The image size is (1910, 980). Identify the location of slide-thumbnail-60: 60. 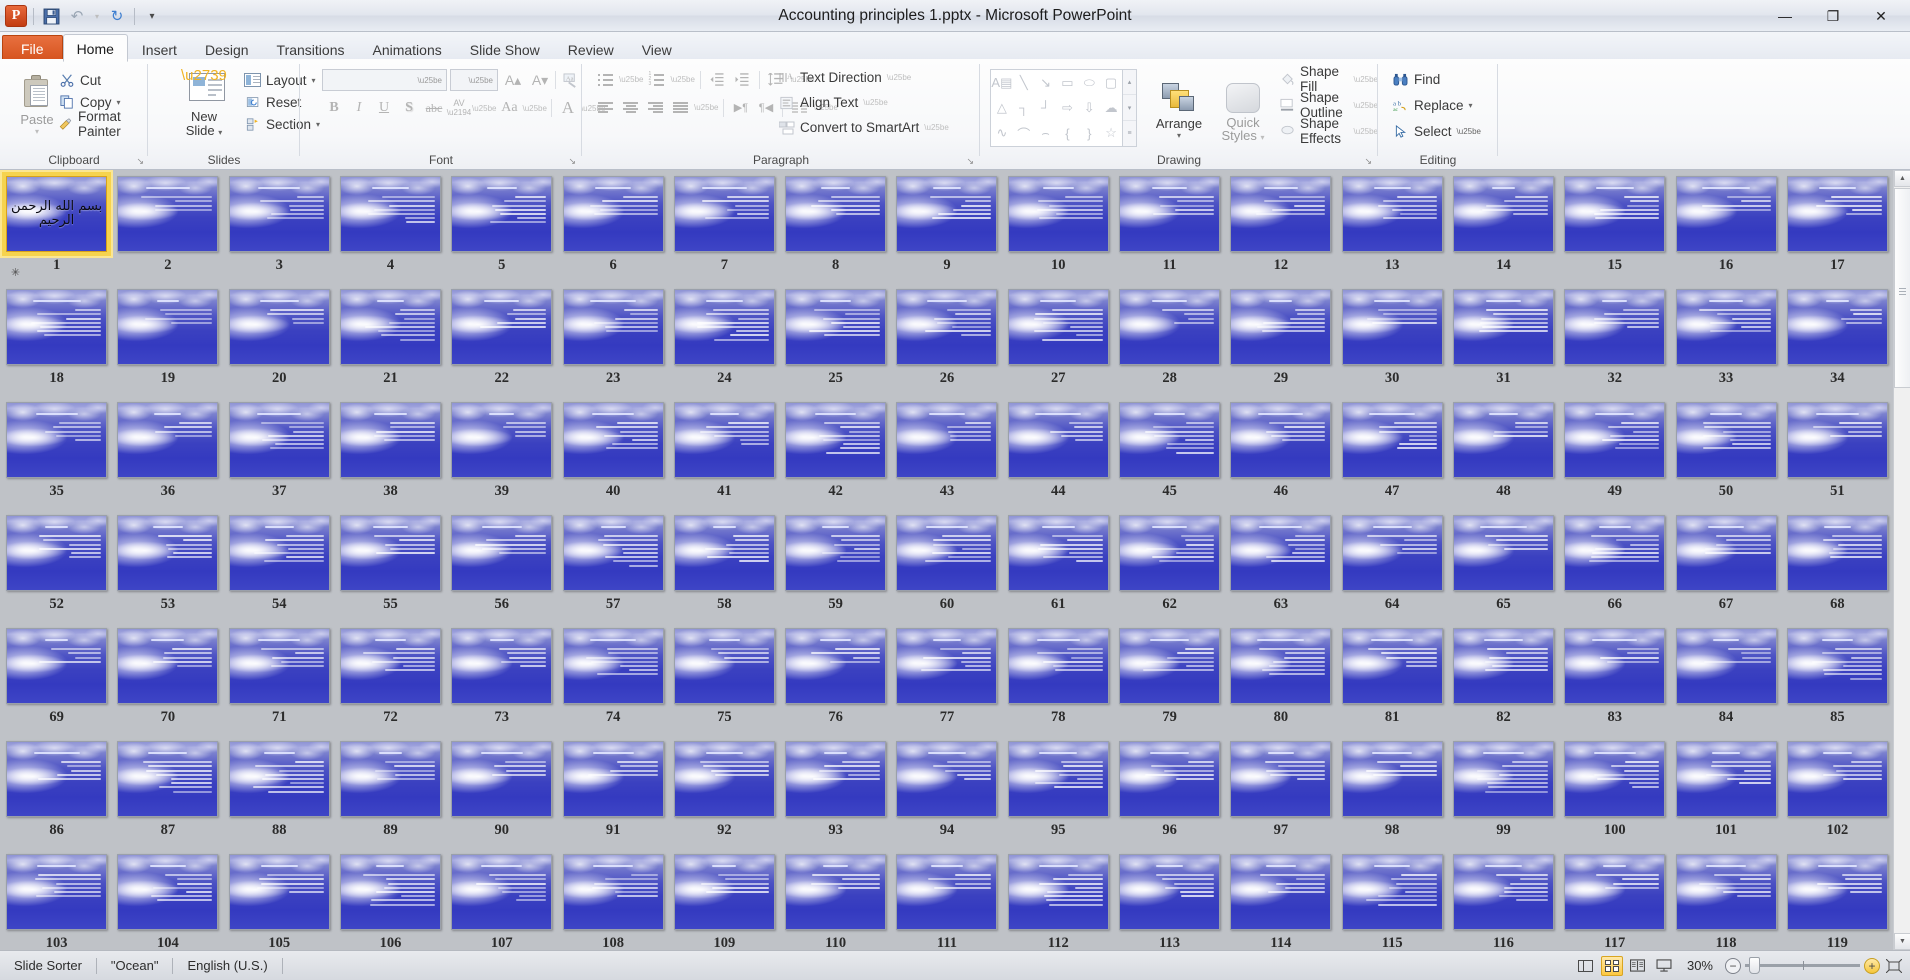
(946, 565).